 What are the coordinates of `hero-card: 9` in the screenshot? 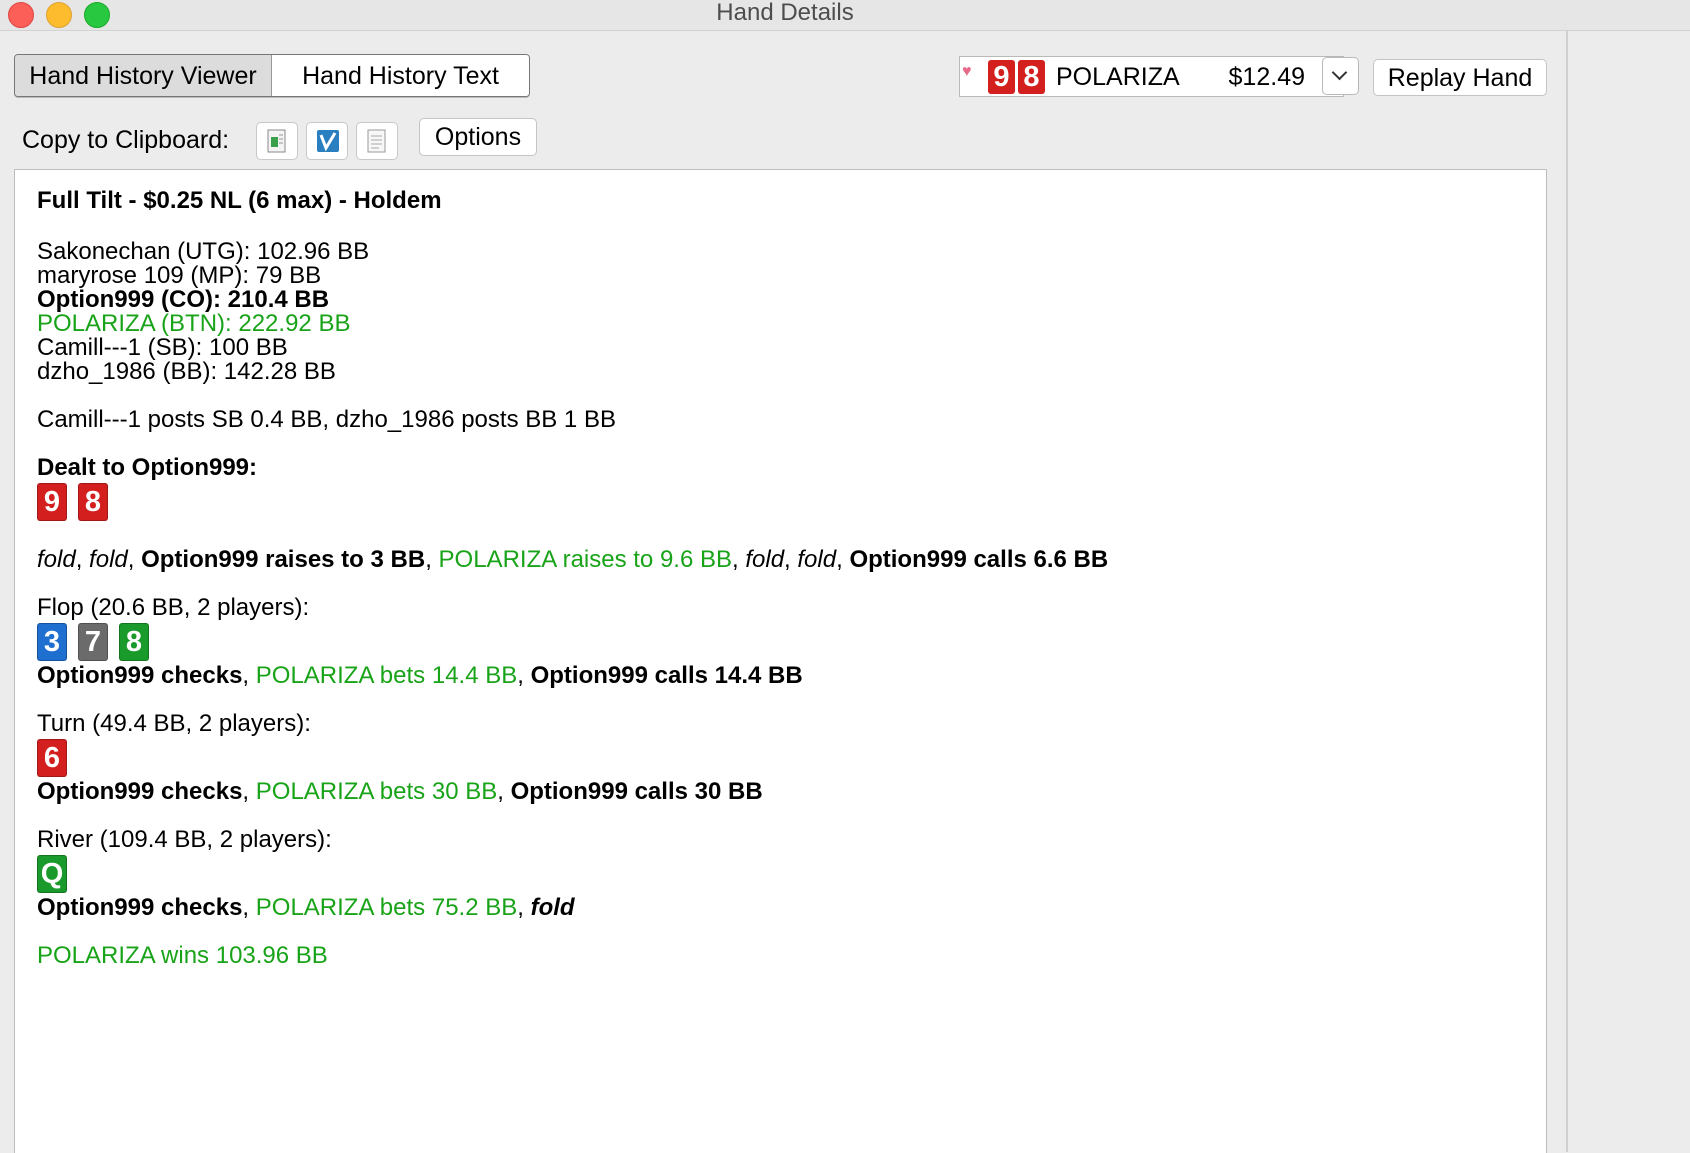 It's located at (1001, 77).